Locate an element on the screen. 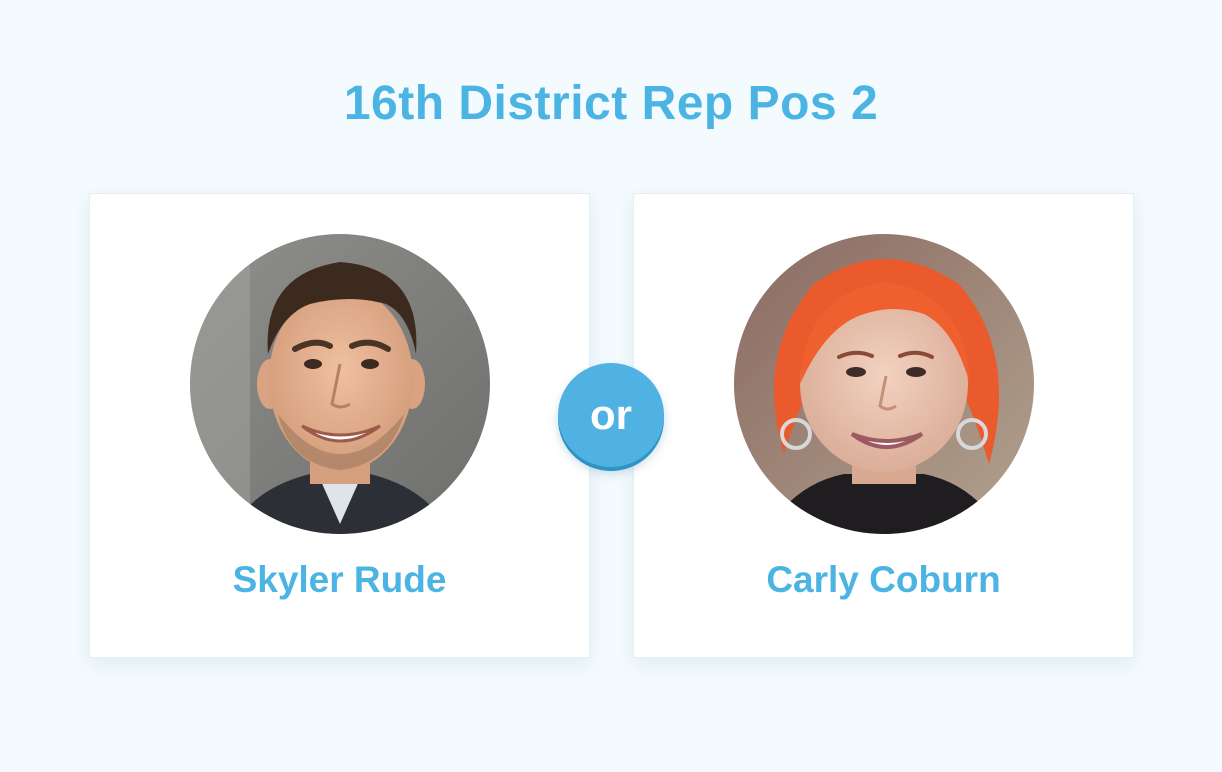 Image resolution: width=1222 pixels, height=772 pixels. race-title: 16th District Rep Pos 2 is located at coordinates (611, 103).